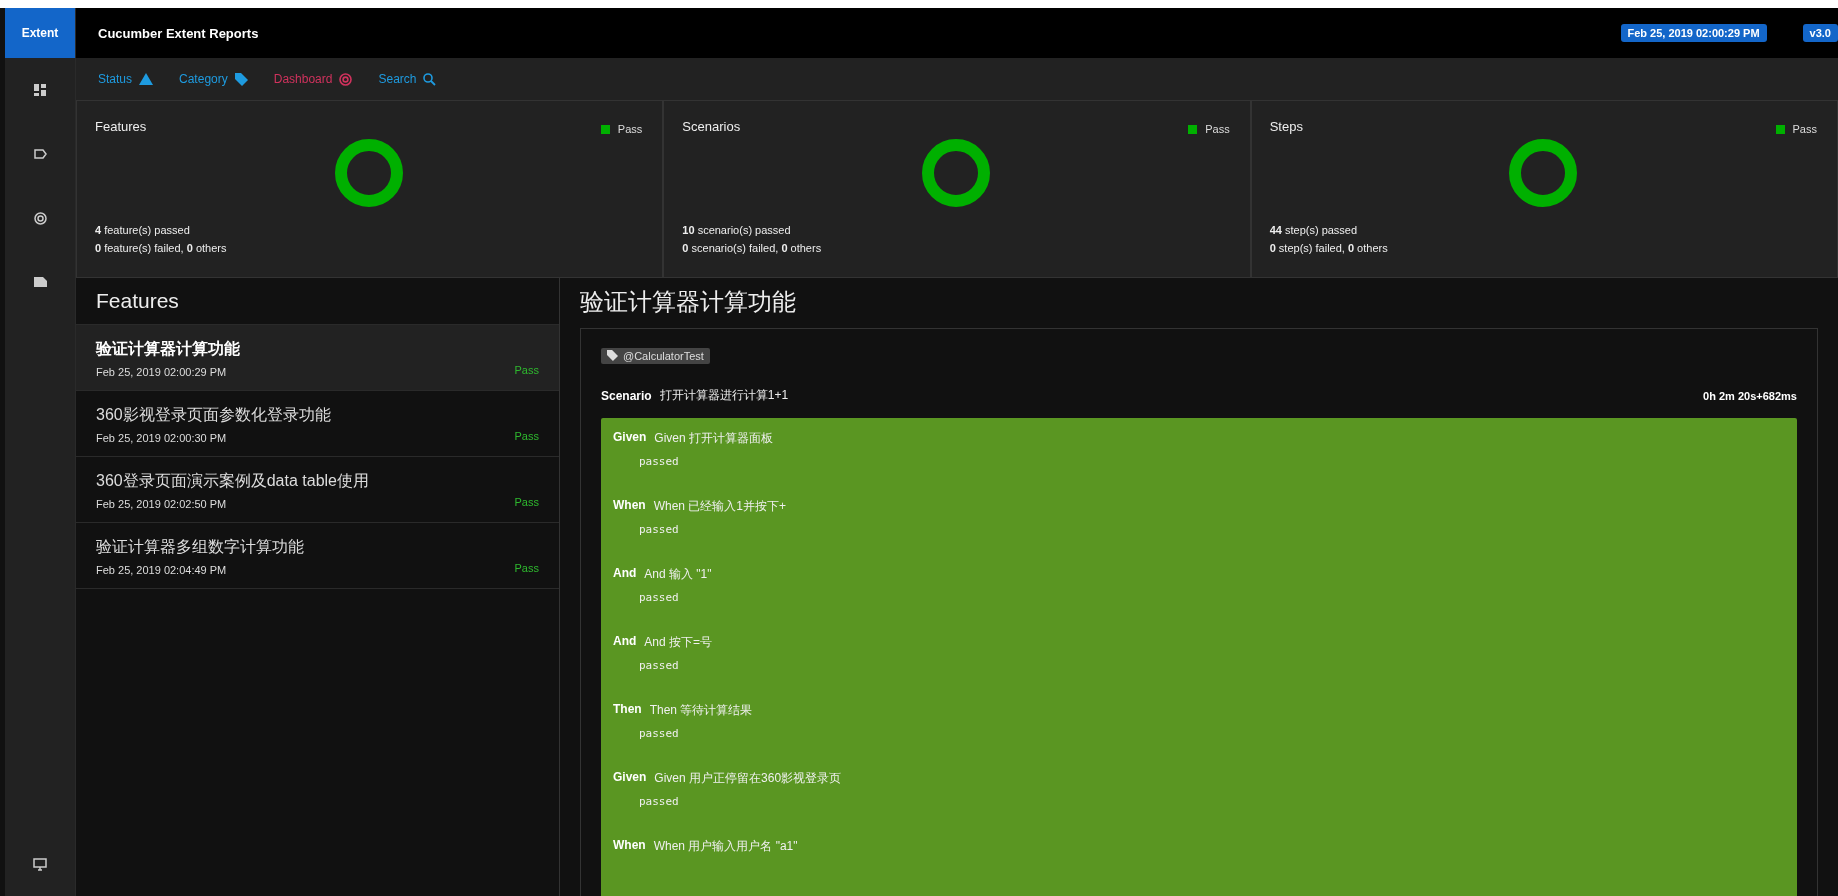  I want to click on report-date: Feb 25, 2019 02:00:29 PM, so click(1693, 33).